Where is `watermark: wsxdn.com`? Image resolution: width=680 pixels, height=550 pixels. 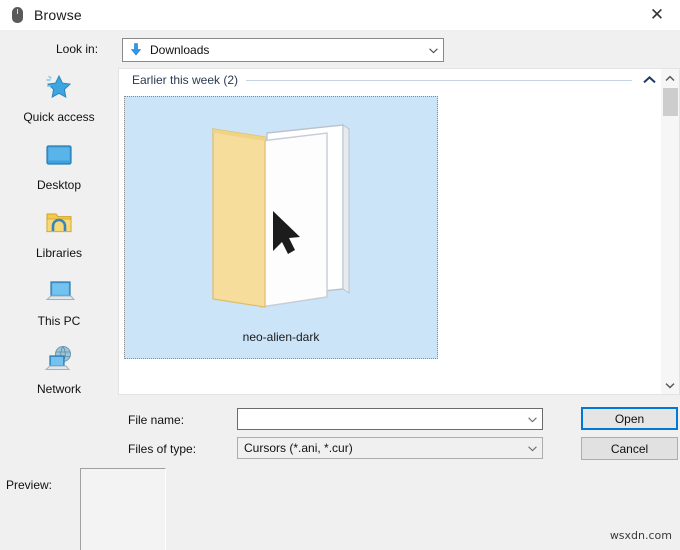
watermark: wsxdn.com is located at coordinates (640, 535).